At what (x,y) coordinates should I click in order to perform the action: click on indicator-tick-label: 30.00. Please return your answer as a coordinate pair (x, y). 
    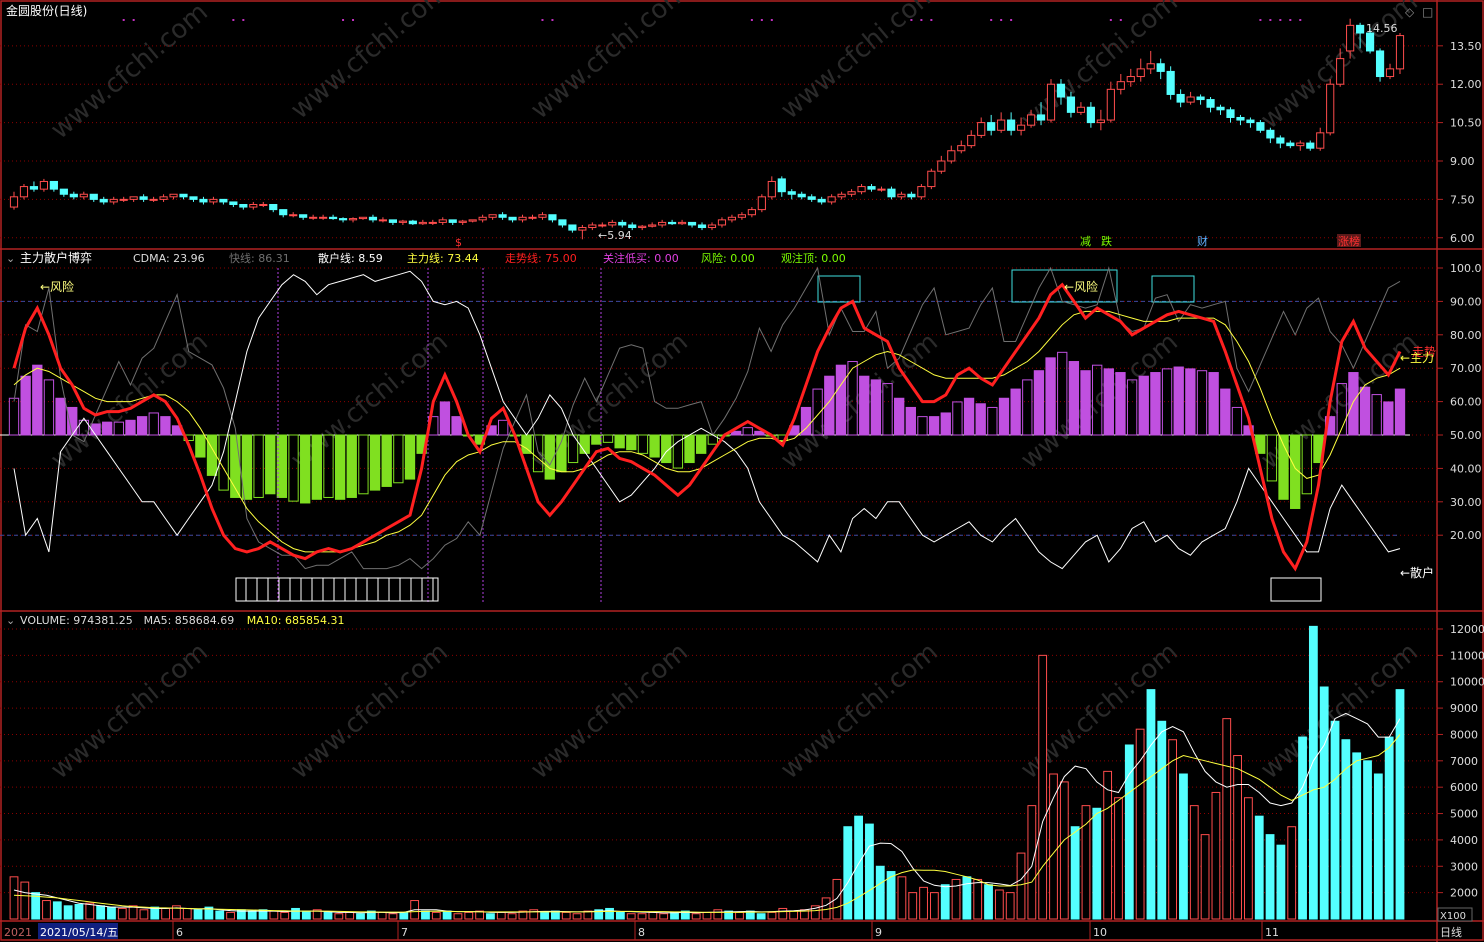
    Looking at the image, I should click on (1466, 502).